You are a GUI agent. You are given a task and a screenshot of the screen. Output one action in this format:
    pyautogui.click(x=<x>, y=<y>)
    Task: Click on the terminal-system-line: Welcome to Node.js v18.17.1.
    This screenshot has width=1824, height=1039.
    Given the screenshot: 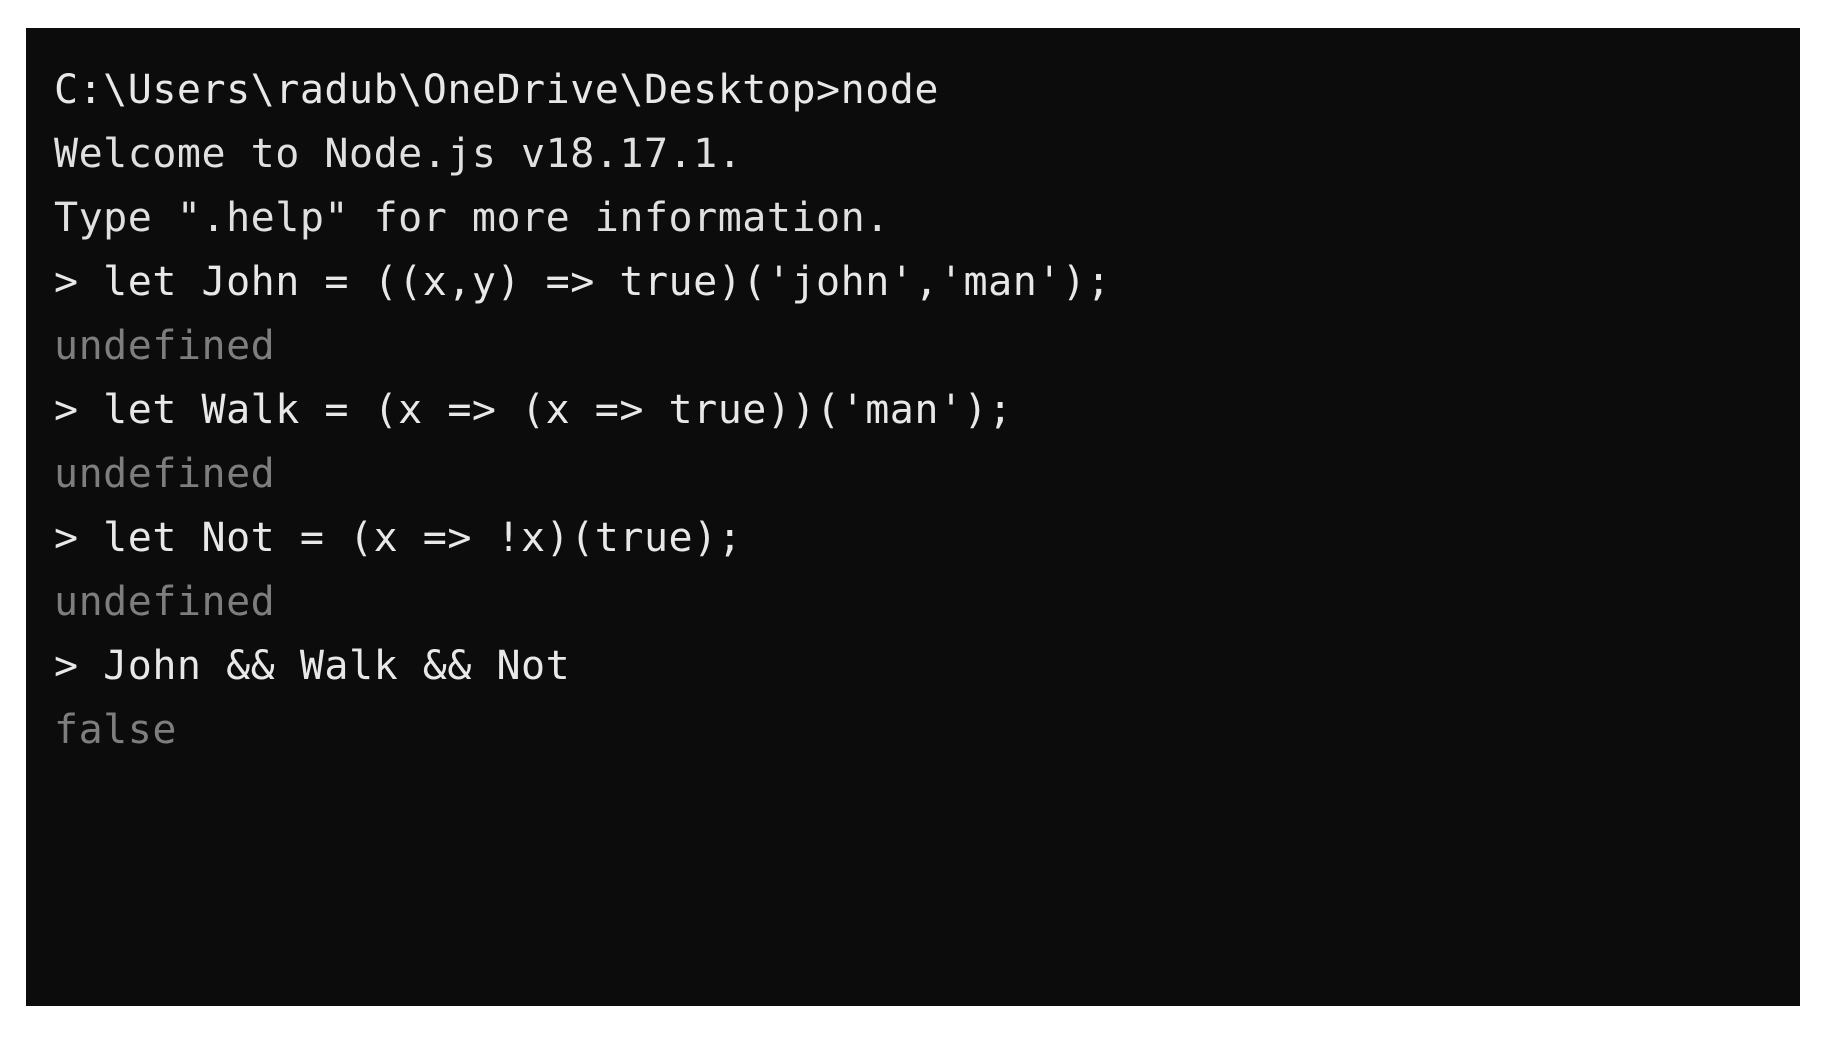 What is the action you would take?
    pyautogui.click(x=398, y=154)
    